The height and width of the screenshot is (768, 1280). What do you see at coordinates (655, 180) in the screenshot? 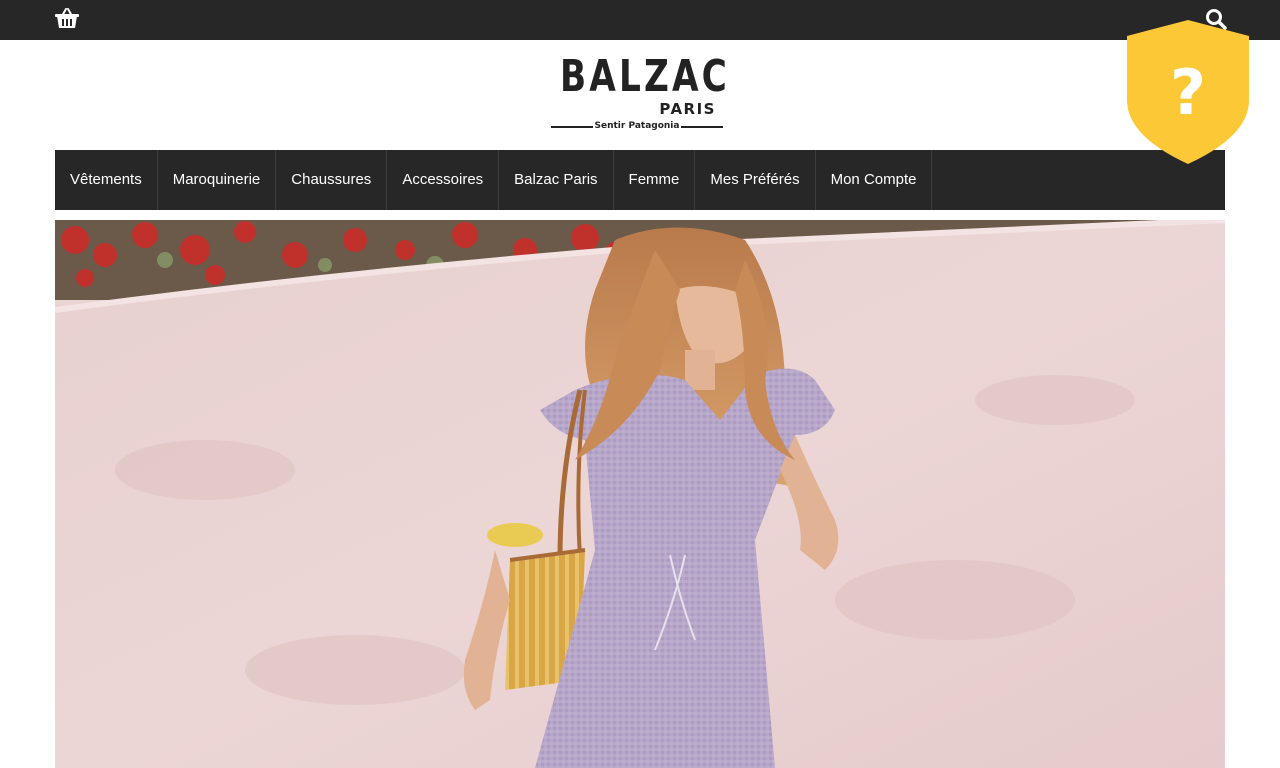
I see `nav-item-femme: Femme` at bounding box center [655, 180].